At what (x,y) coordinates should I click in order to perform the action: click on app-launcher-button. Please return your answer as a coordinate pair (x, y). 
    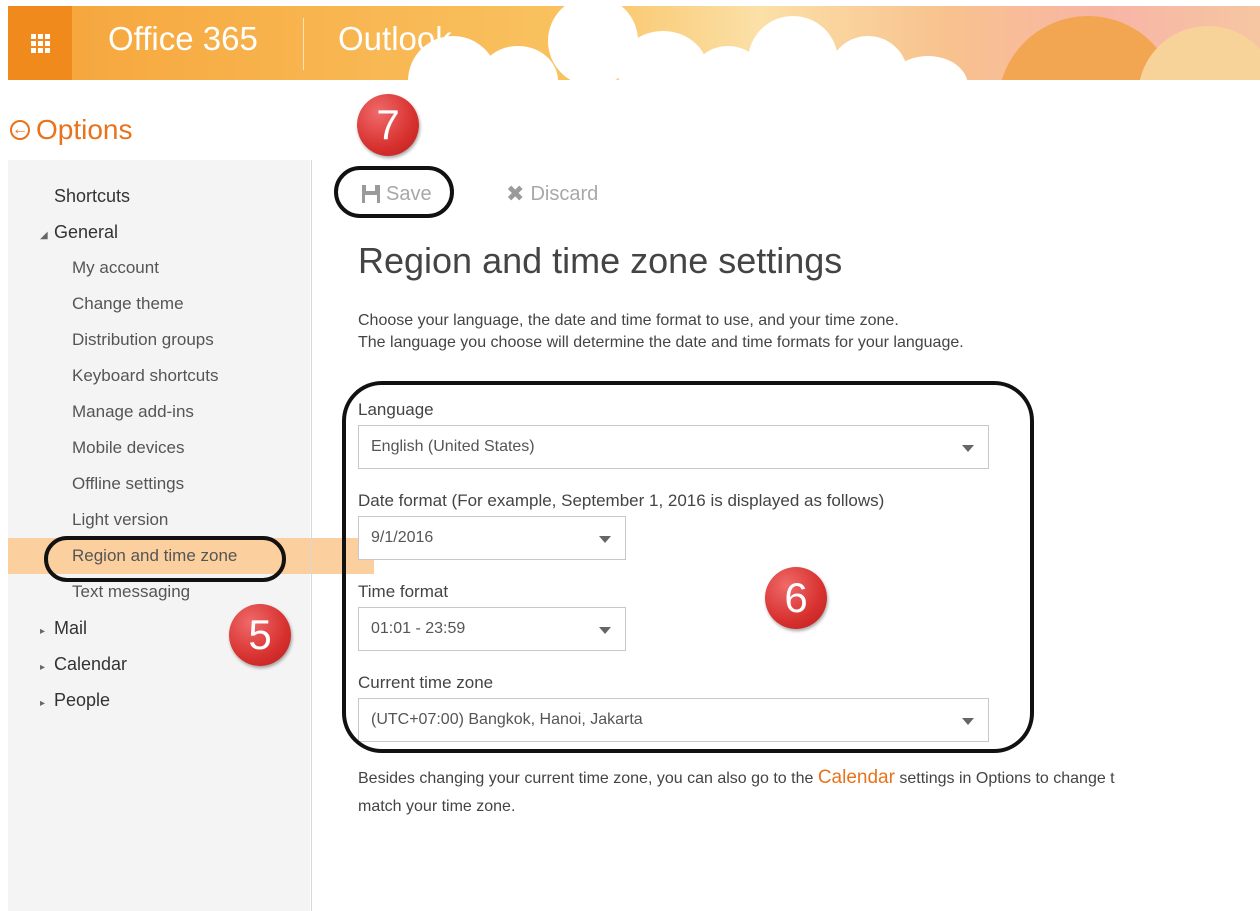
    Looking at the image, I should click on (40, 43).